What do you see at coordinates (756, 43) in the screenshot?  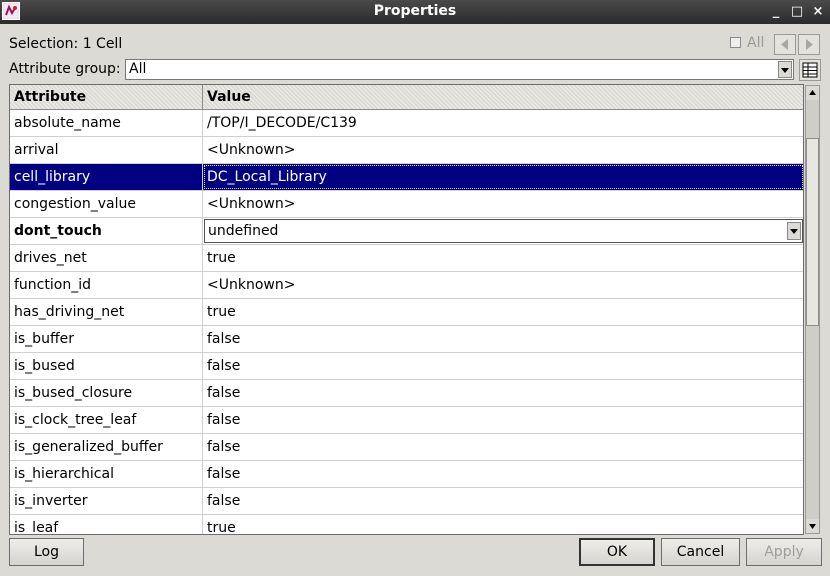 I see `show-all-label: All` at bounding box center [756, 43].